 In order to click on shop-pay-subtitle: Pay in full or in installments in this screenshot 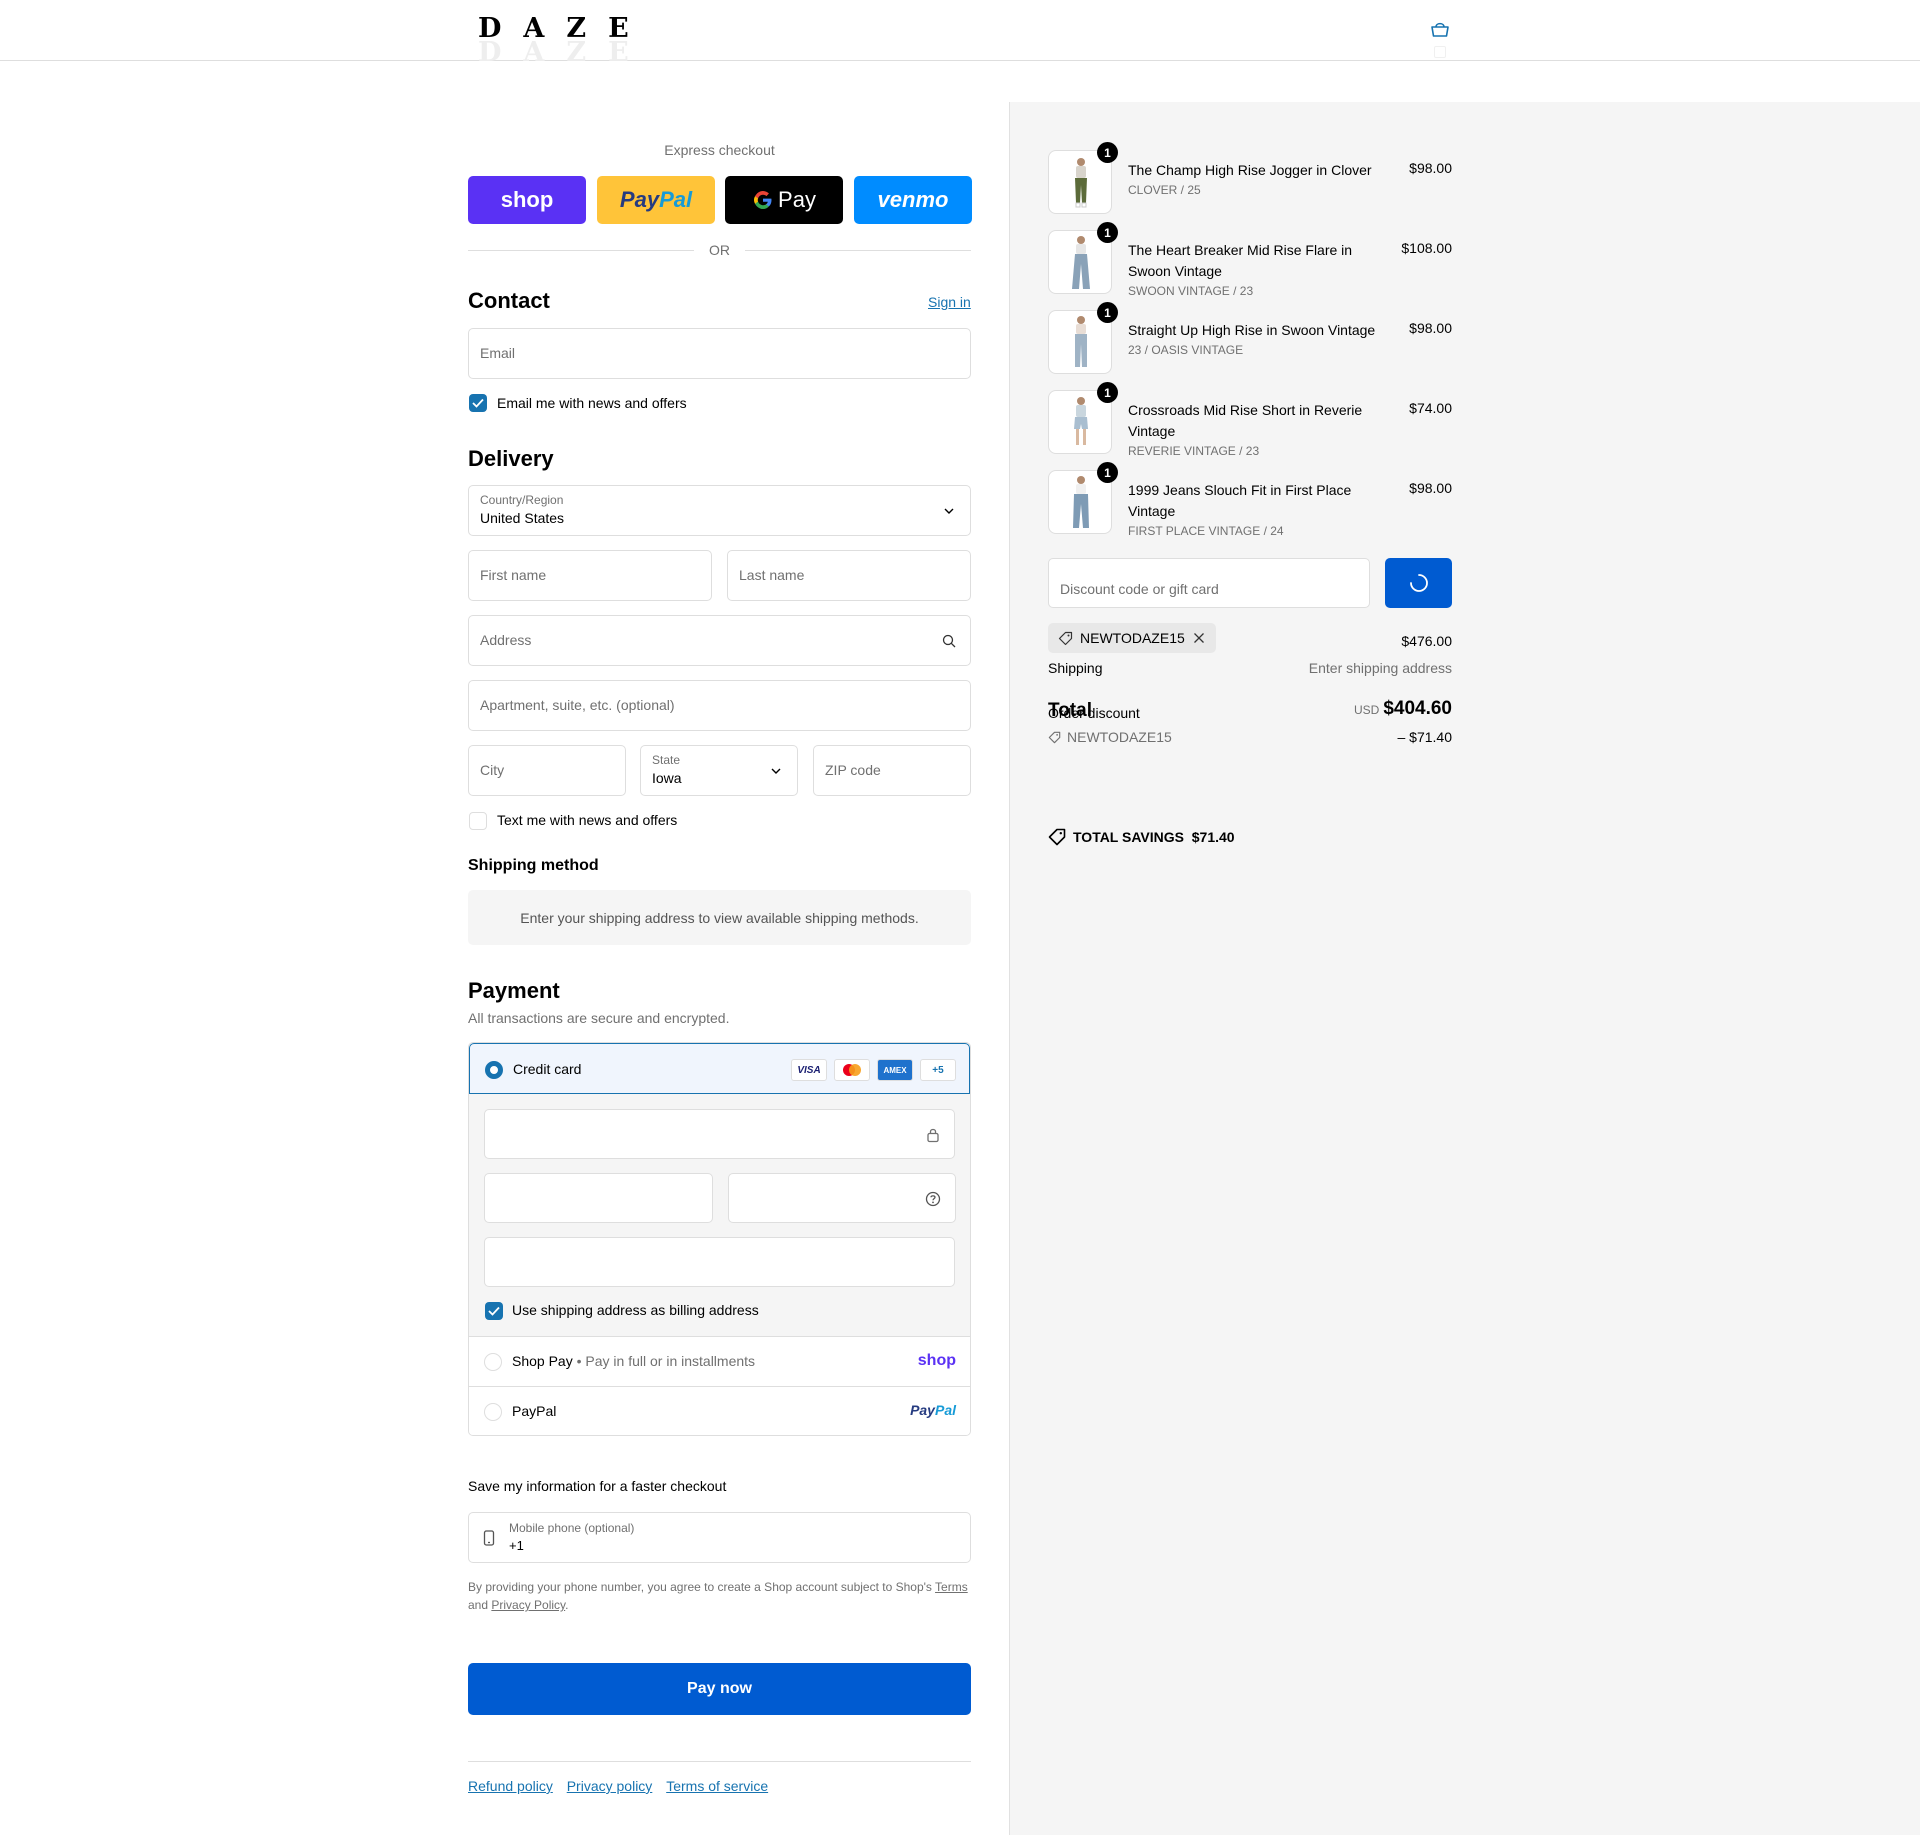, I will do `click(670, 1361)`.